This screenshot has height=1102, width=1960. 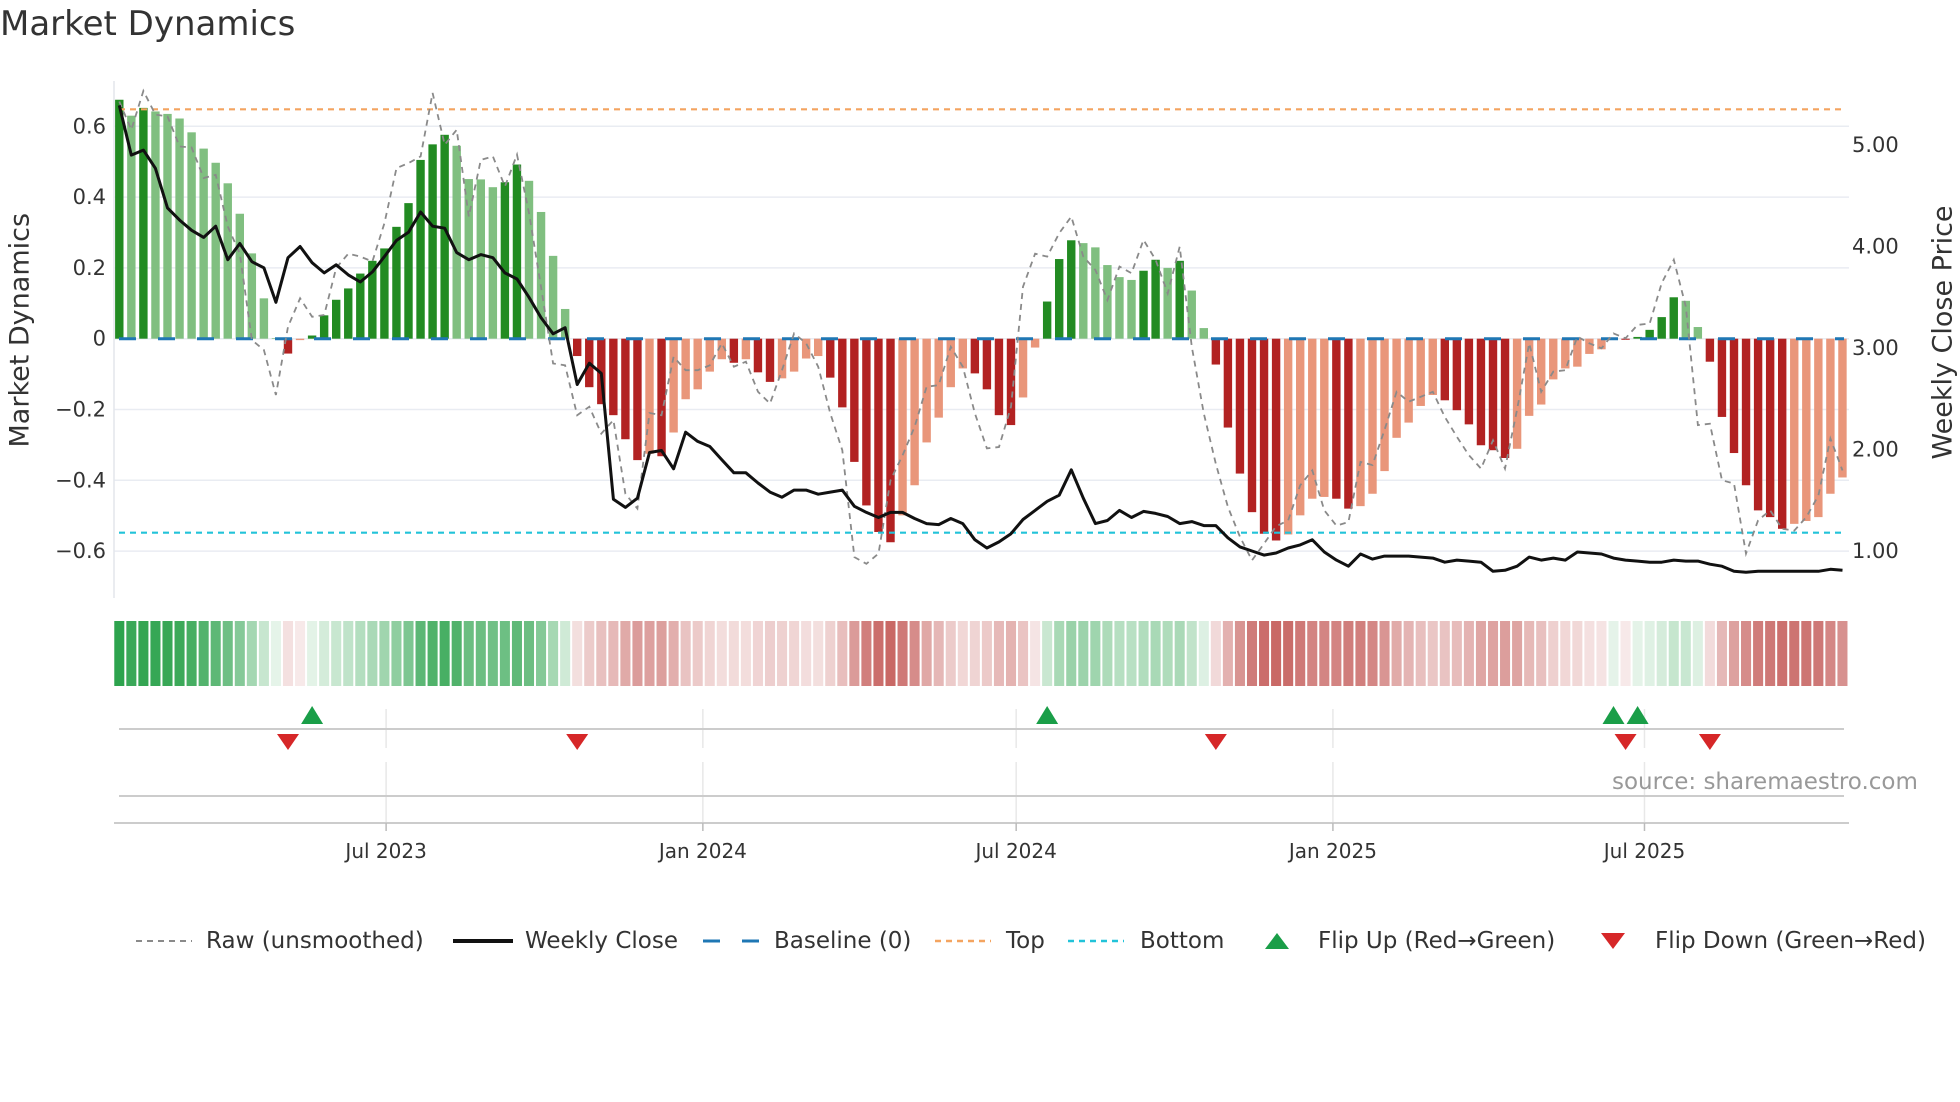 I want to click on legend-label: Flip Down (Green→Red), so click(x=1790, y=941).